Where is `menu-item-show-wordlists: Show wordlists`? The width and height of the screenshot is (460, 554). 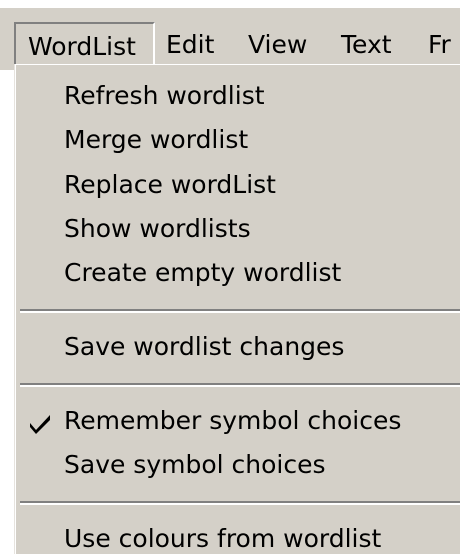
menu-item-show-wordlists: Show wordlists is located at coordinates (238, 229).